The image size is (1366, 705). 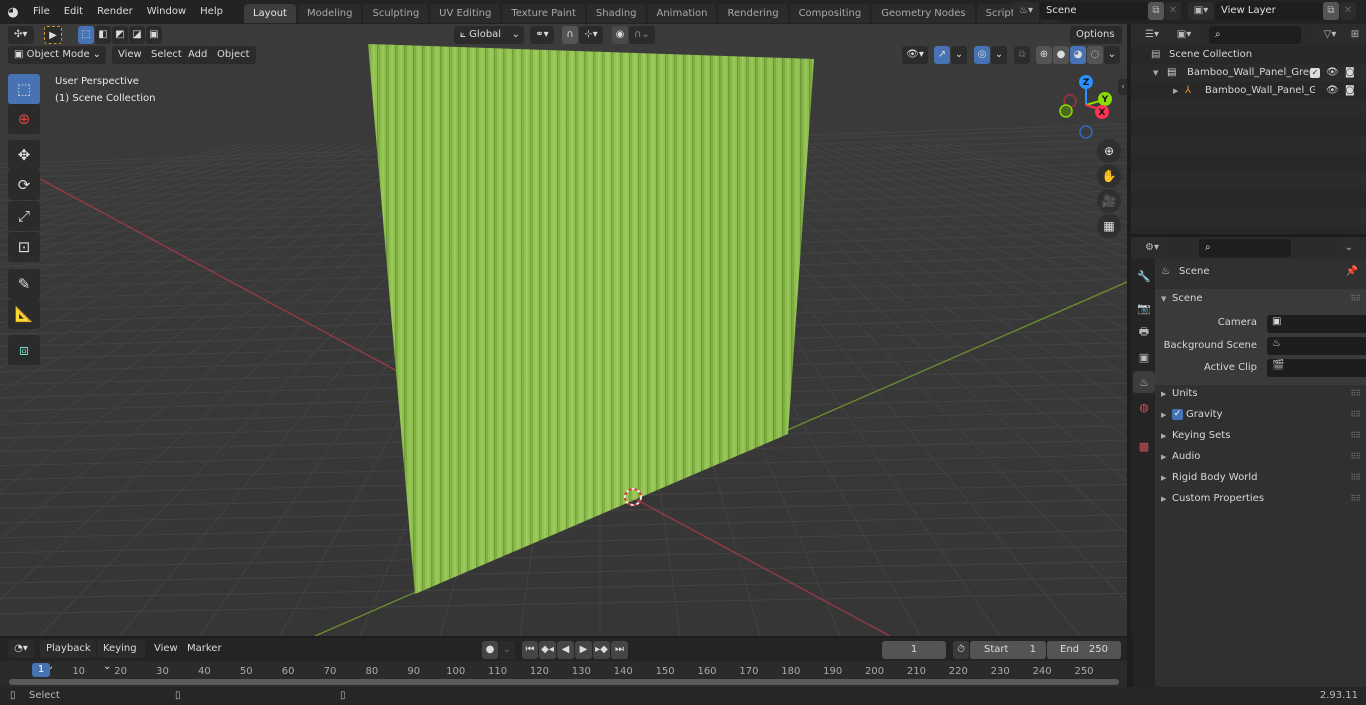 I want to click on scene-type-dropdown: ♨▾, so click(x=1026, y=11).